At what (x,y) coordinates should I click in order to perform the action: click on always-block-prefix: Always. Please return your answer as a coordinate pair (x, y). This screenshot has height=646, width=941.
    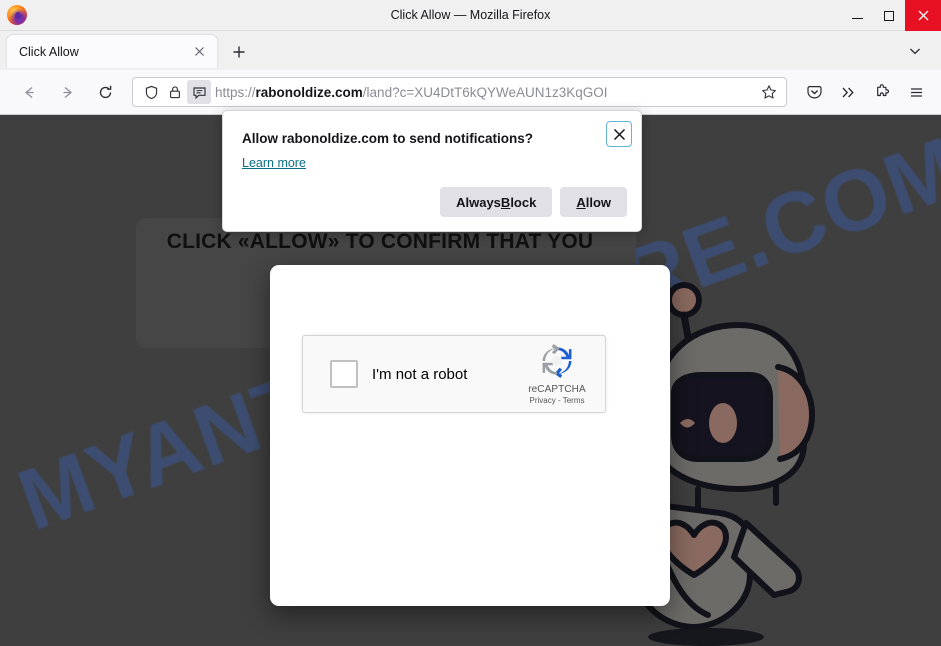
    Looking at the image, I should click on (478, 202).